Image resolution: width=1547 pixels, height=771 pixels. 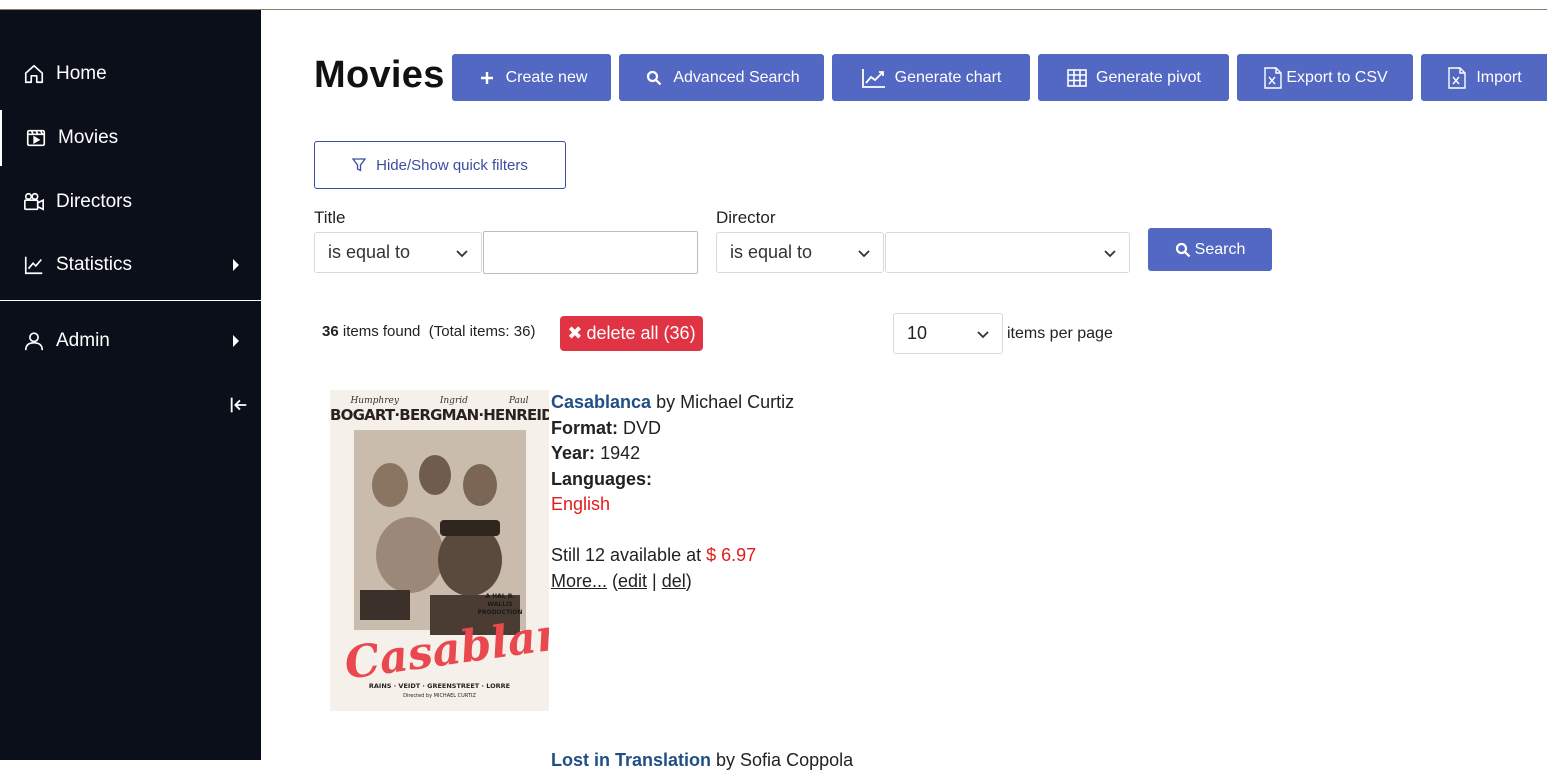 I want to click on list-item: Lost in Translation by Sofia Coppola, so click(x=702, y=760).